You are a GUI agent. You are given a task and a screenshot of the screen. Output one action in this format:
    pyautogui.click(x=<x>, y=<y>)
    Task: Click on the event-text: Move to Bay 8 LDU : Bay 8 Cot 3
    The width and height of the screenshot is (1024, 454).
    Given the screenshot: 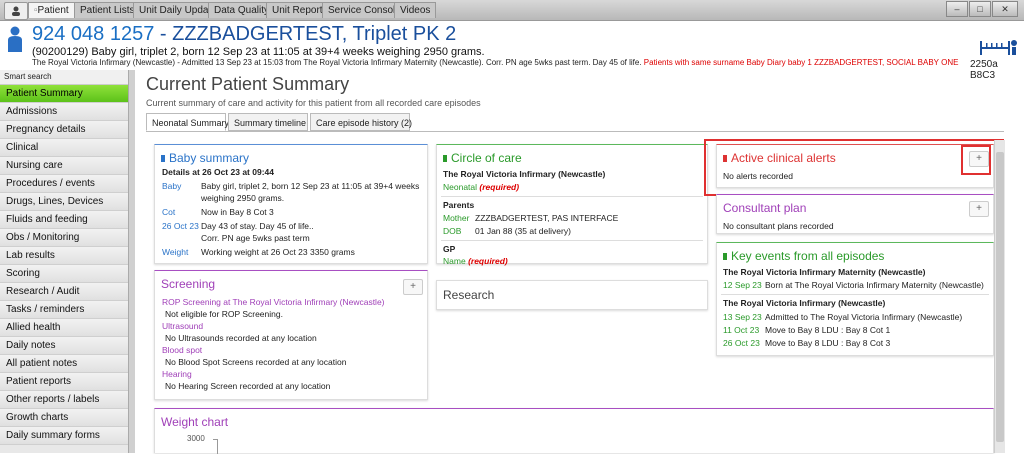 What is the action you would take?
    pyautogui.click(x=828, y=343)
    